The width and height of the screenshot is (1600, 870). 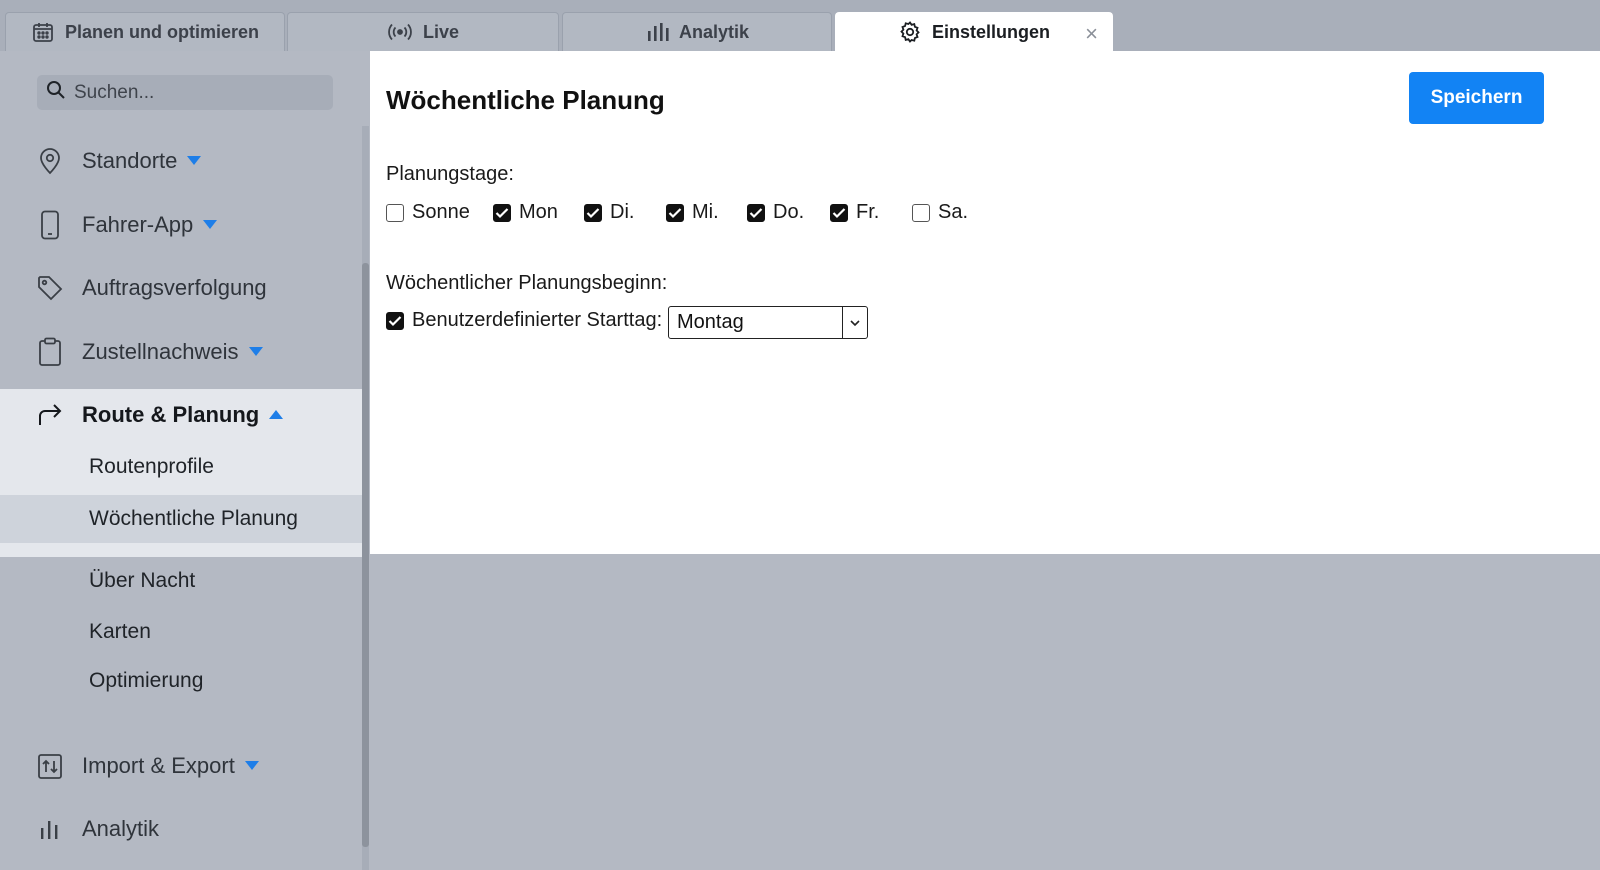 I want to click on search-box, so click(x=185, y=92).